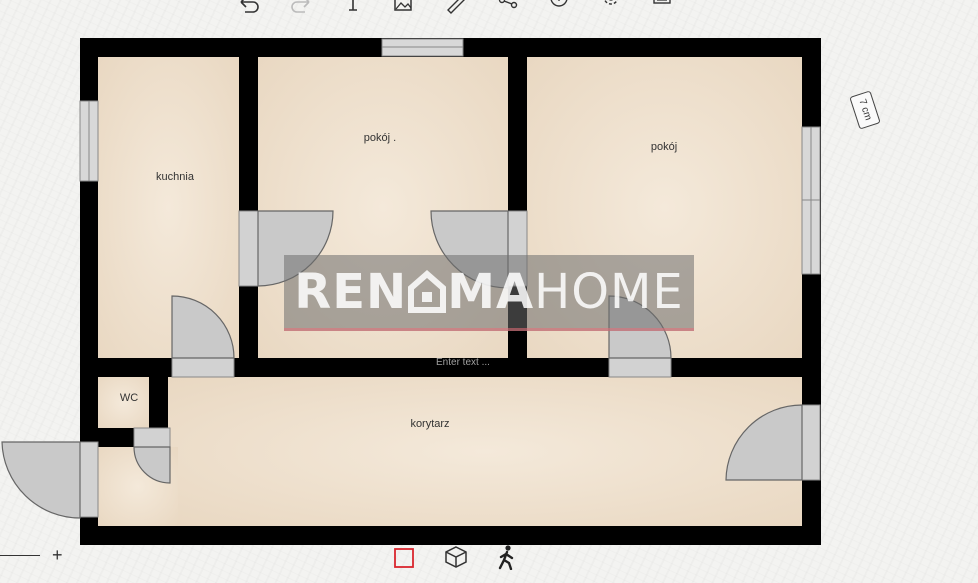 This screenshot has height=583, width=978. I want to click on room-label-pokoj-right: pokój, so click(664, 147).